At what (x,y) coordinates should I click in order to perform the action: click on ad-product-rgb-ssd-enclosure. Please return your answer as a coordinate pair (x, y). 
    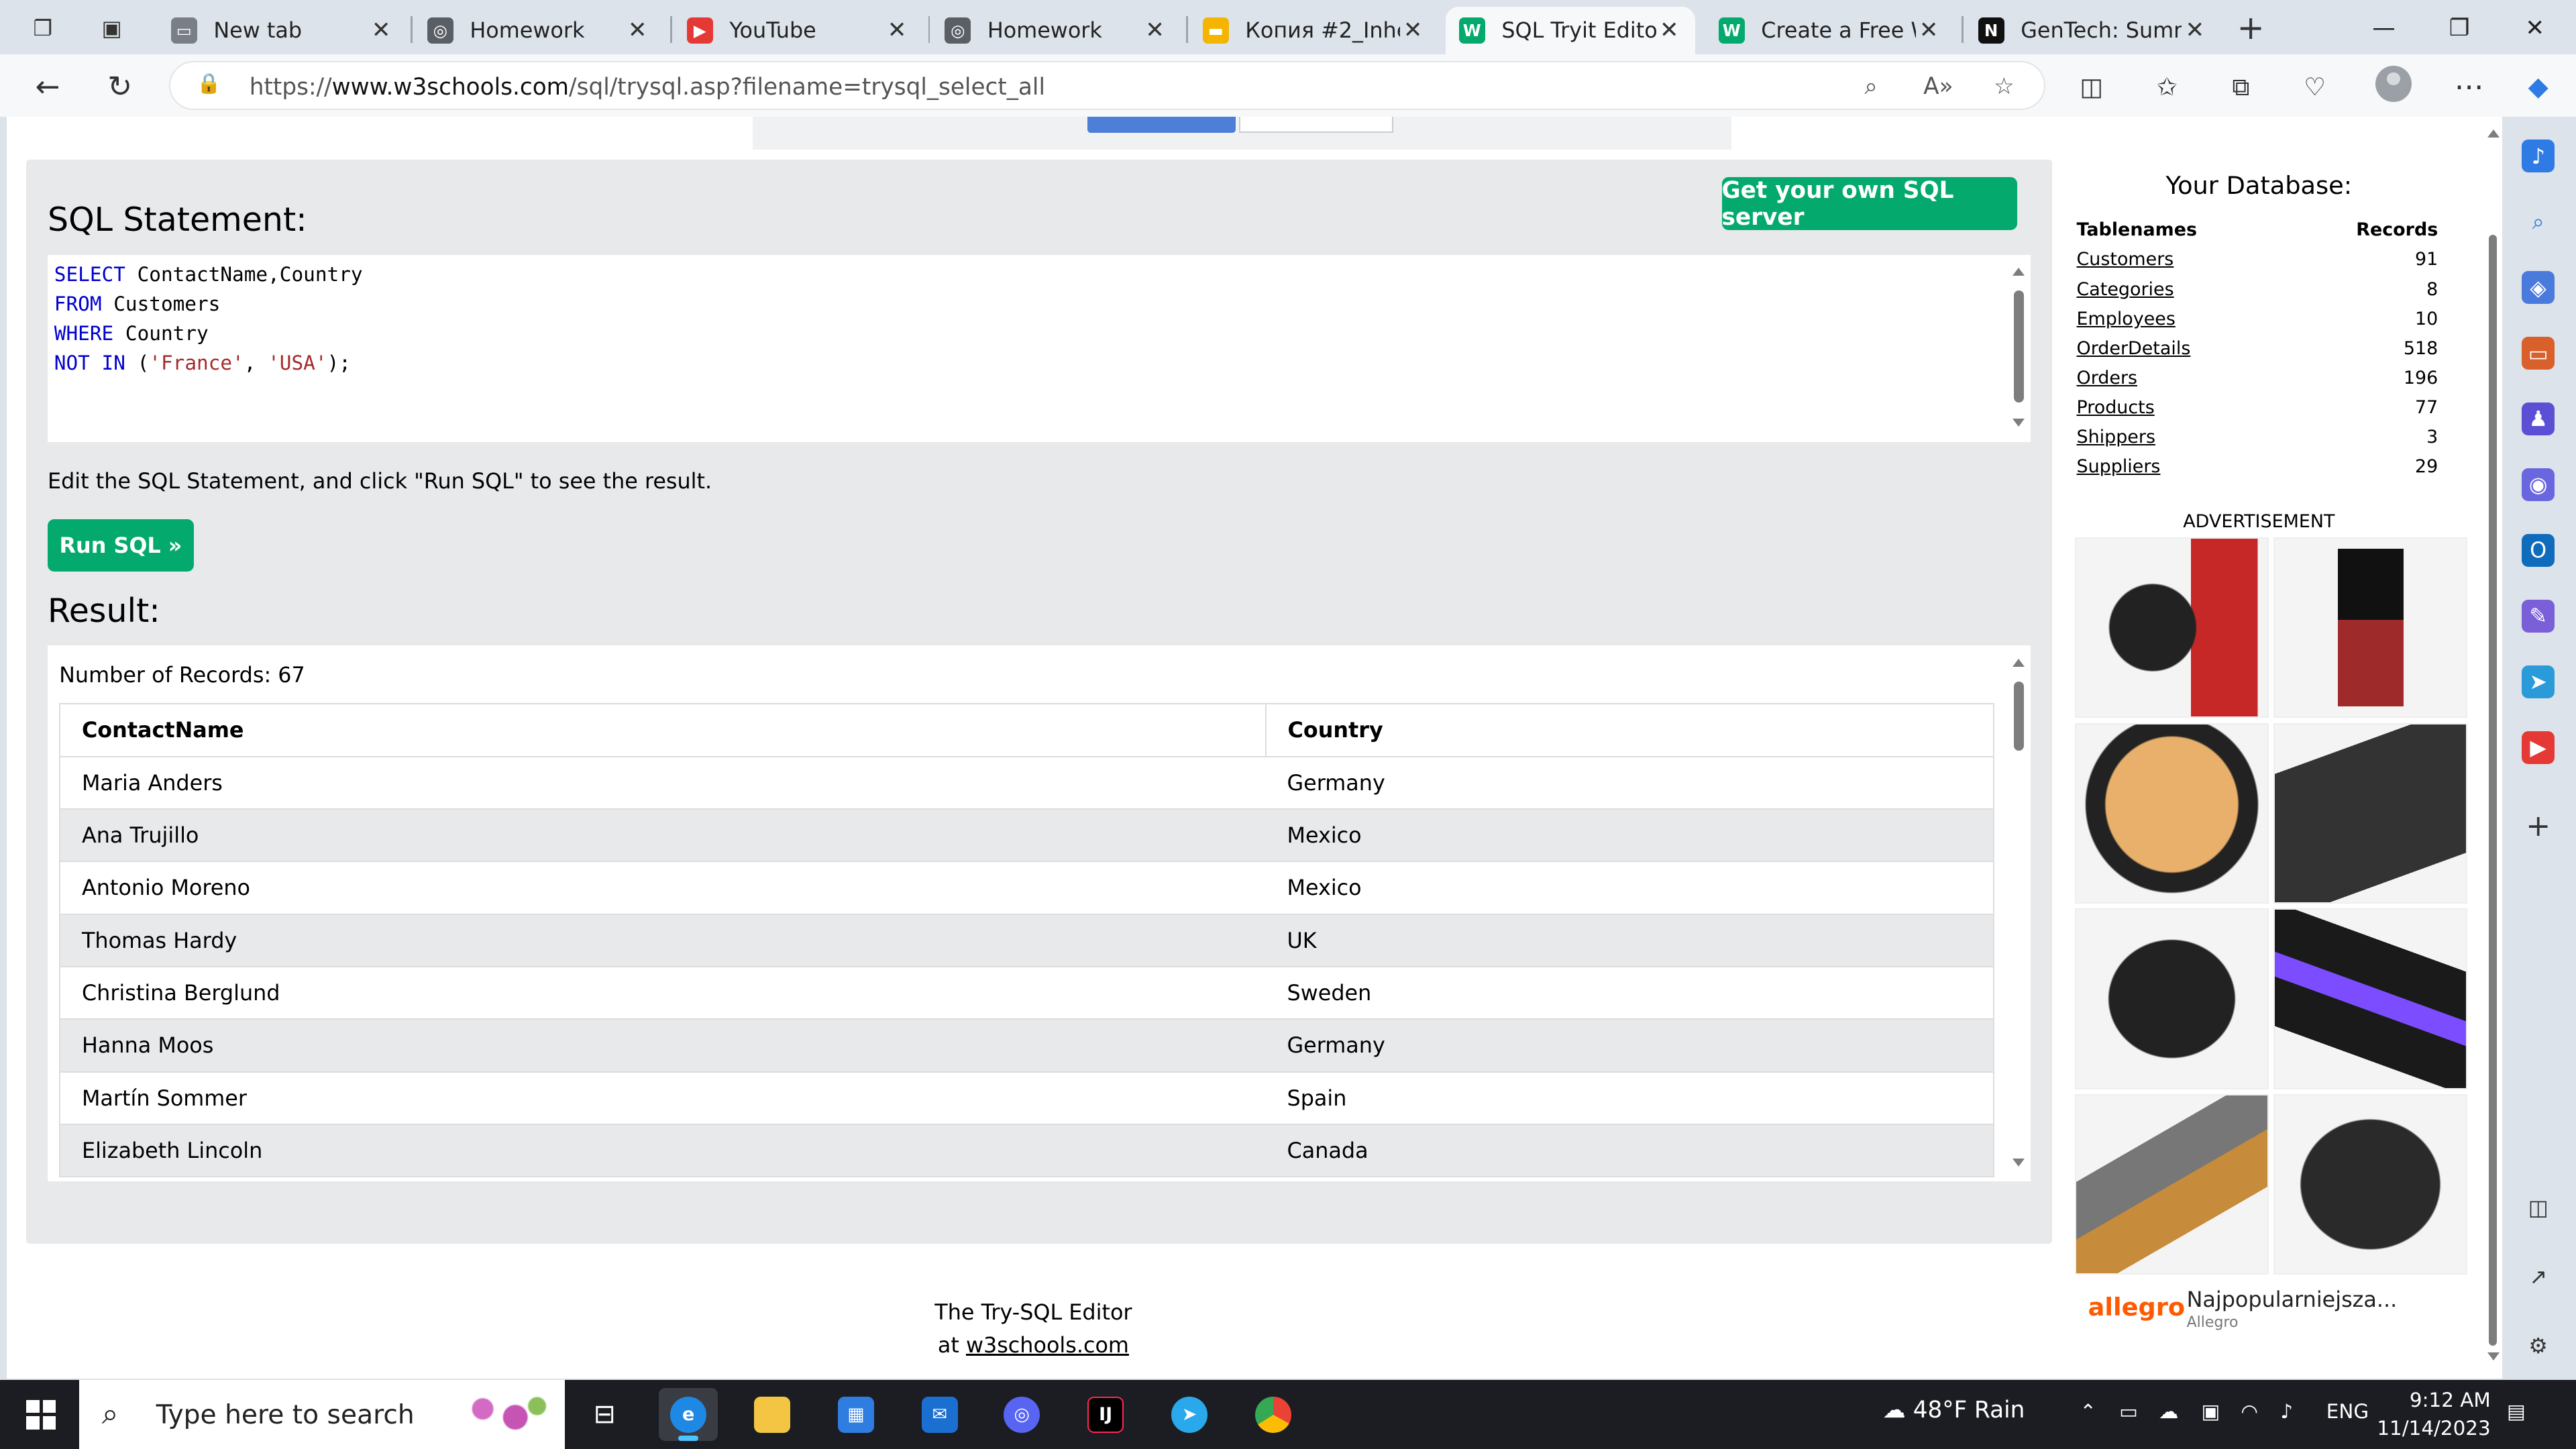
    Looking at the image, I should click on (2370, 998).